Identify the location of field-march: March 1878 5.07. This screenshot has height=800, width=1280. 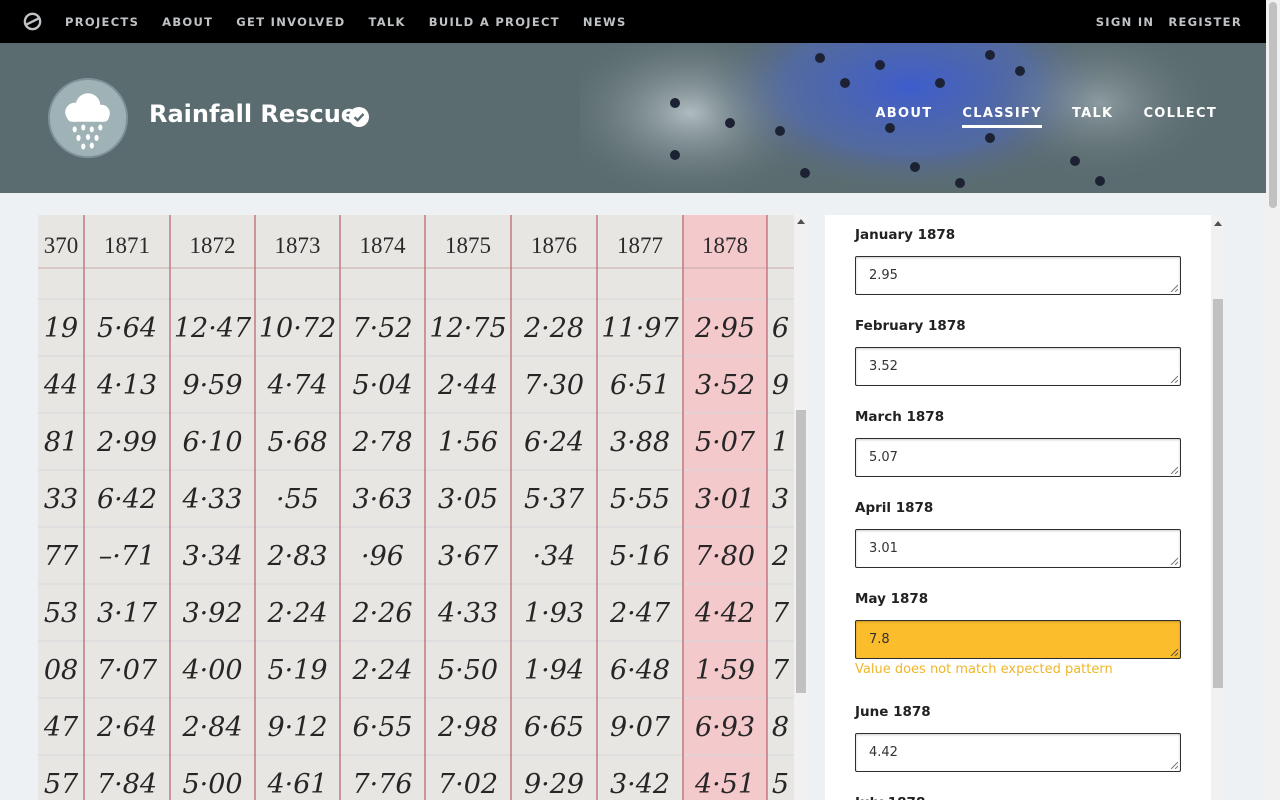
(1018, 441).